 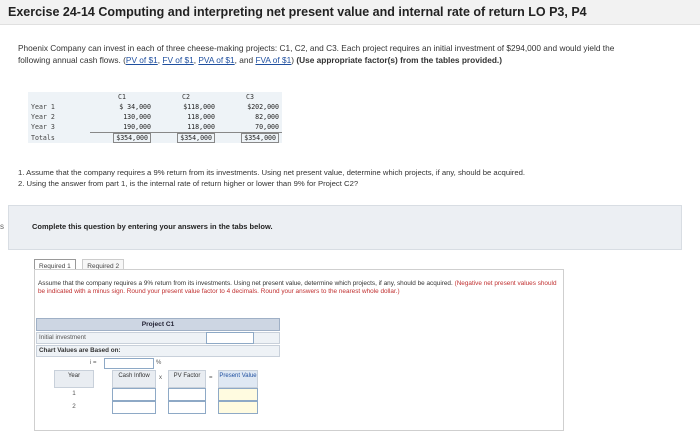 What do you see at coordinates (216, 60) in the screenshot?
I see `link-pva-of-1: PVA of $1` at bounding box center [216, 60].